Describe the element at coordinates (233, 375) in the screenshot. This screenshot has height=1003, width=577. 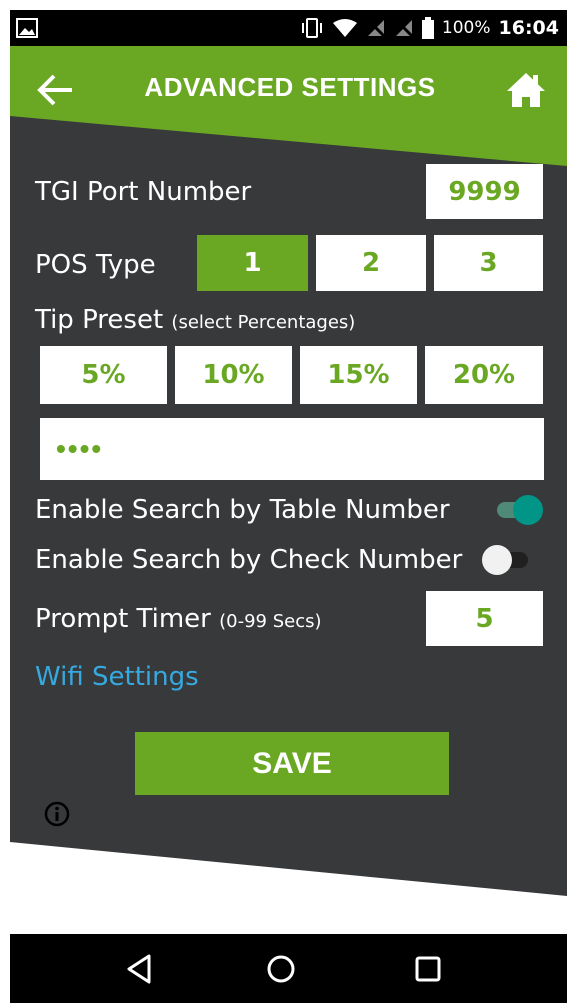
I see `tip-option-10: 10%` at that location.